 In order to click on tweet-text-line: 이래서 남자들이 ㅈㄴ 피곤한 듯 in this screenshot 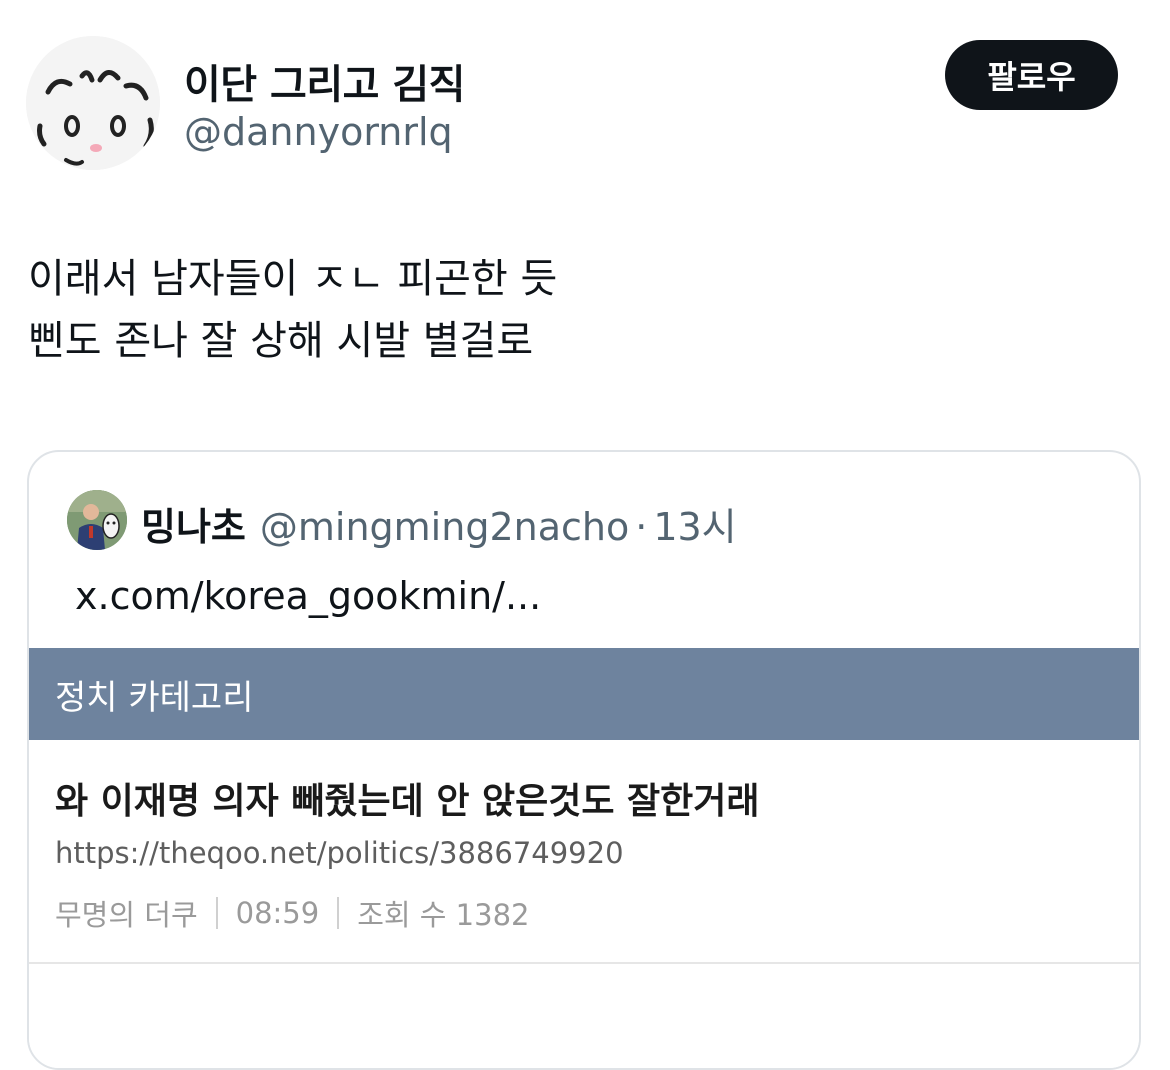, I will do `click(293, 279)`.